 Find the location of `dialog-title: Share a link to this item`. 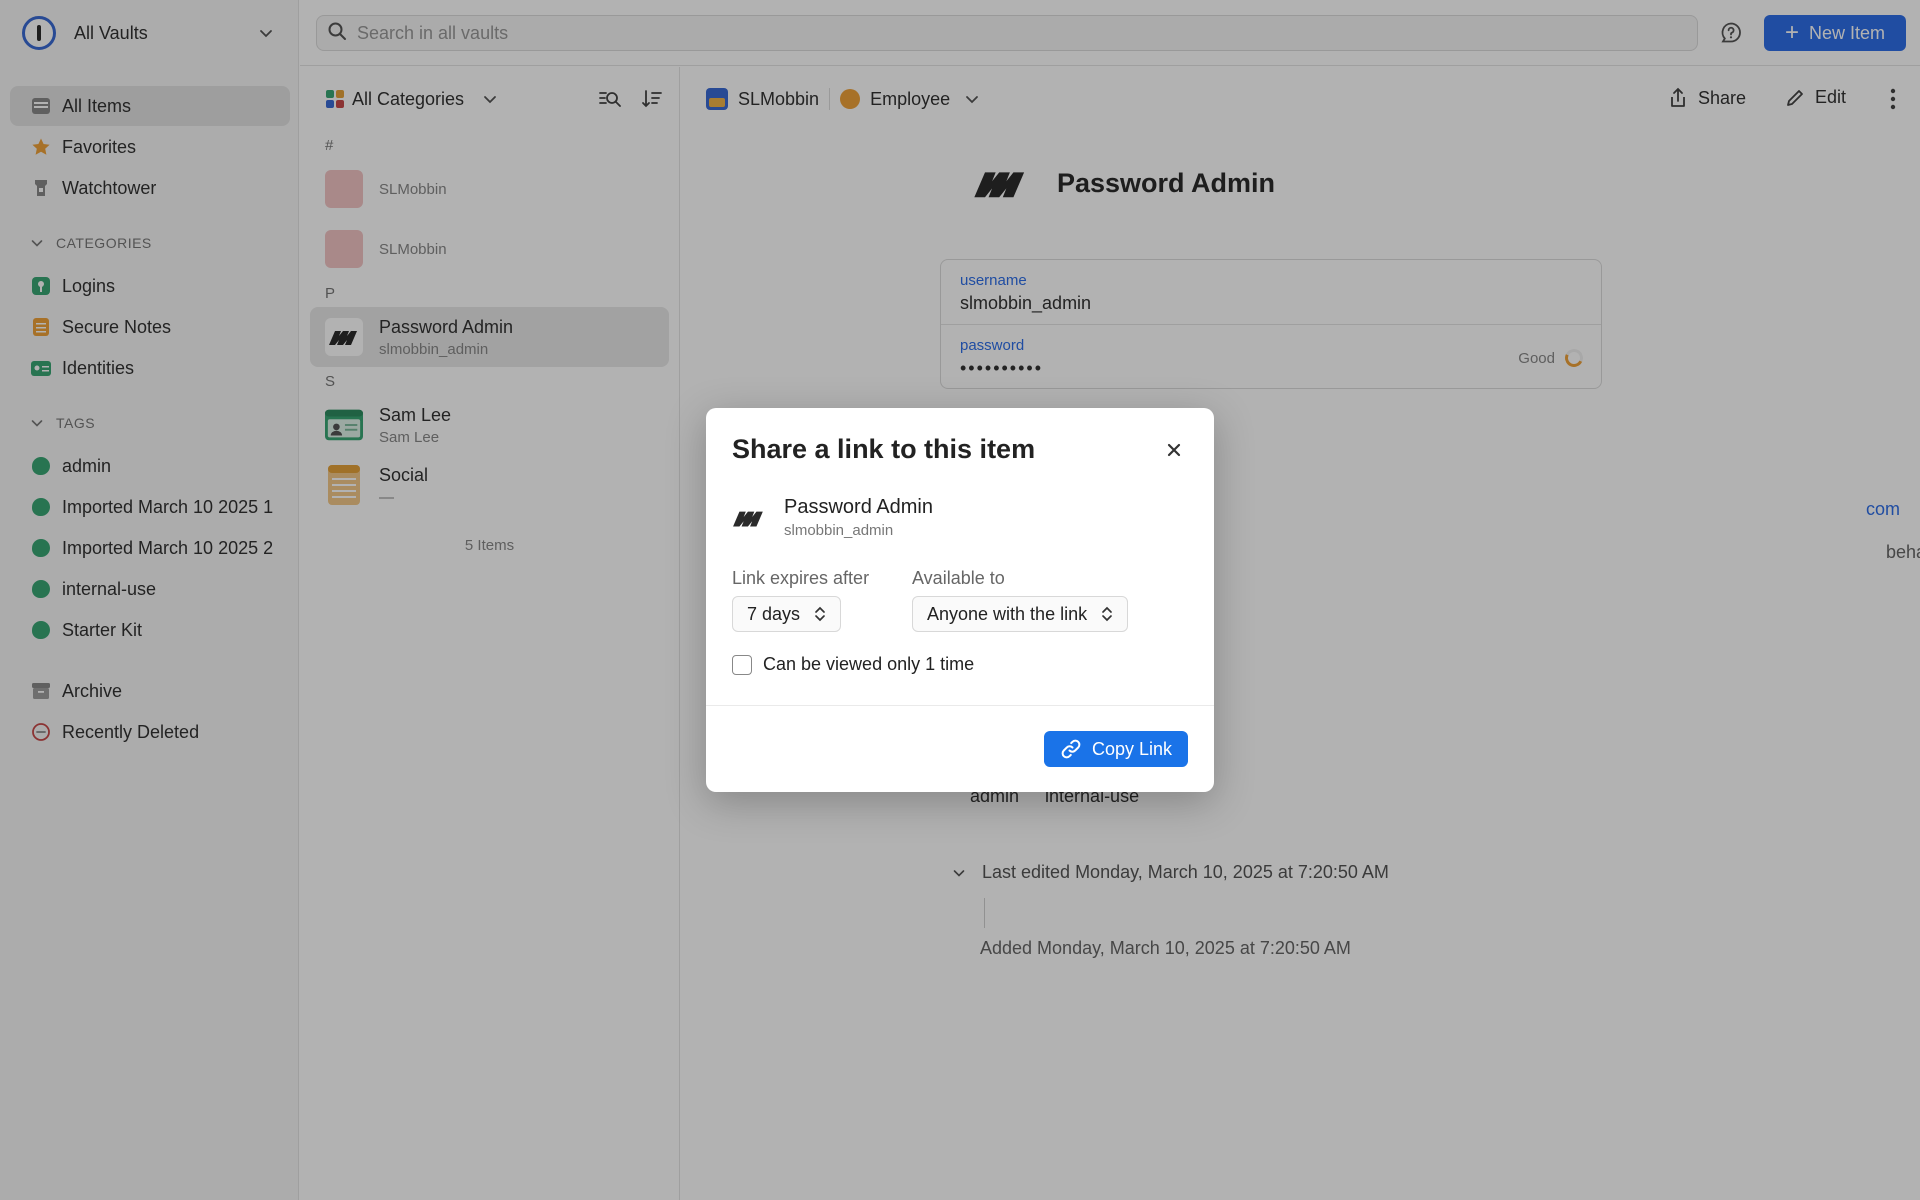

dialog-title: Share a link to this item is located at coordinates (884, 449).